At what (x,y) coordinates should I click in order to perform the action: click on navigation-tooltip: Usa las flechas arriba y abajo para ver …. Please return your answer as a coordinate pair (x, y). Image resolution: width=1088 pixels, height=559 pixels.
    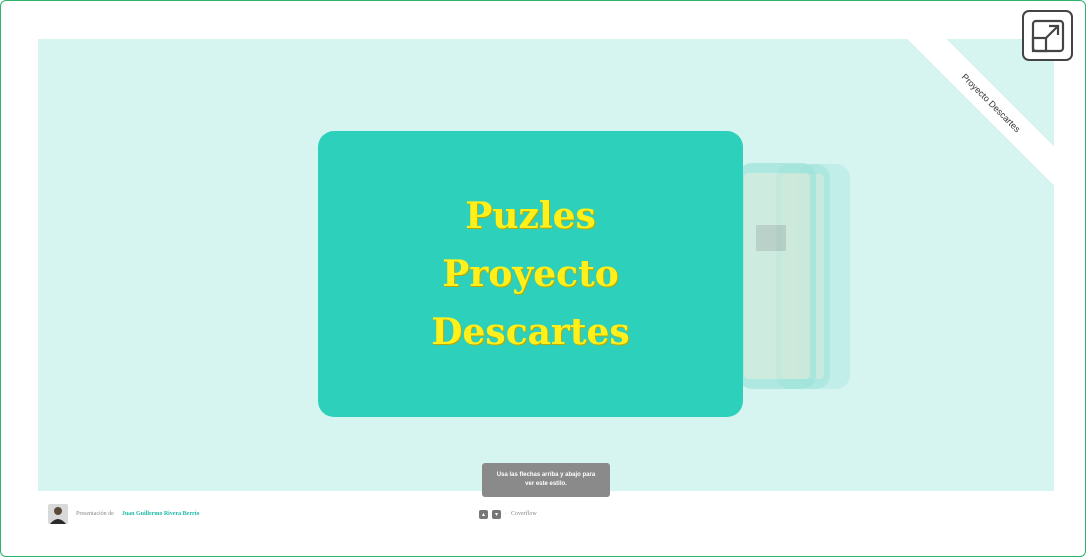
    Looking at the image, I should click on (546, 480).